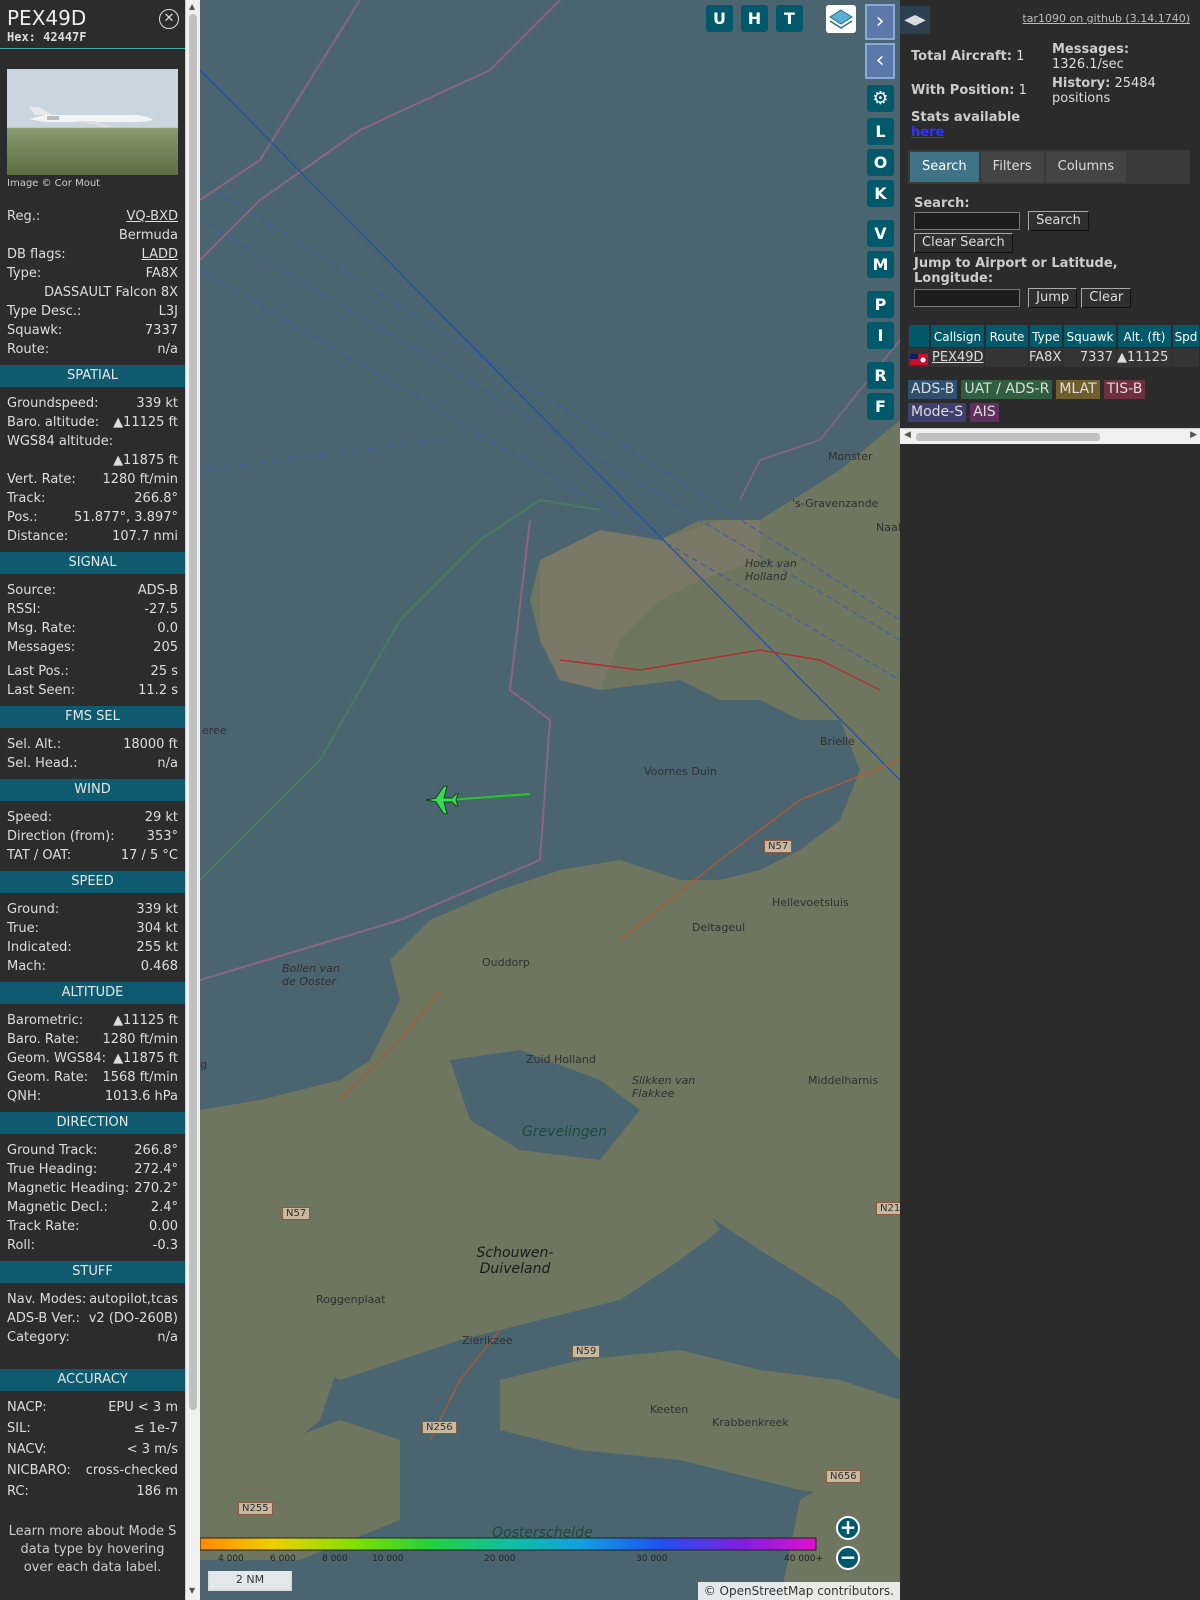  Describe the element at coordinates (160, 254) in the screenshot. I see `info-value: LADD` at that location.